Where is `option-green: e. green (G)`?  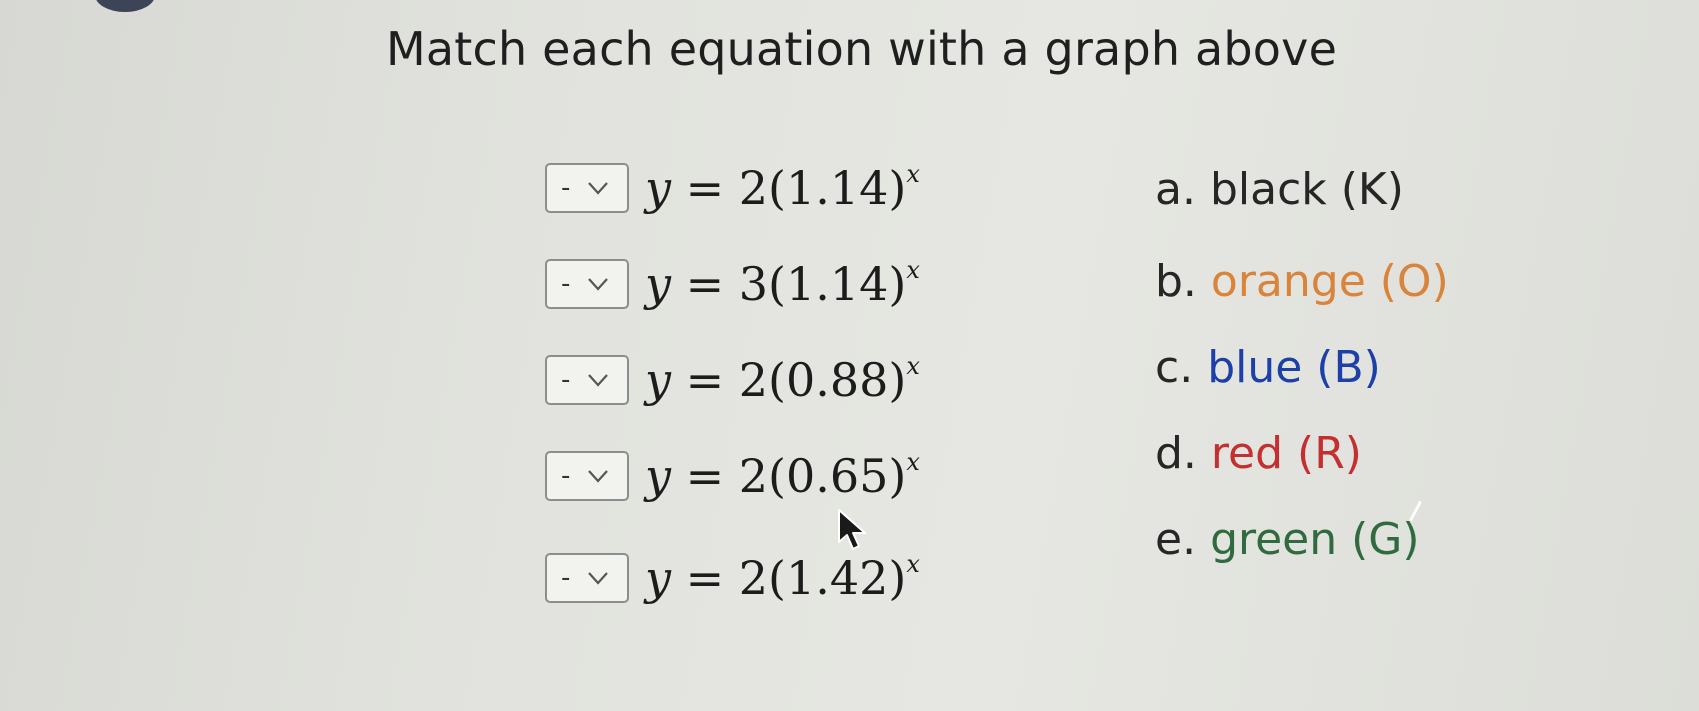
option-green: e. green (G) is located at coordinates (1287, 539).